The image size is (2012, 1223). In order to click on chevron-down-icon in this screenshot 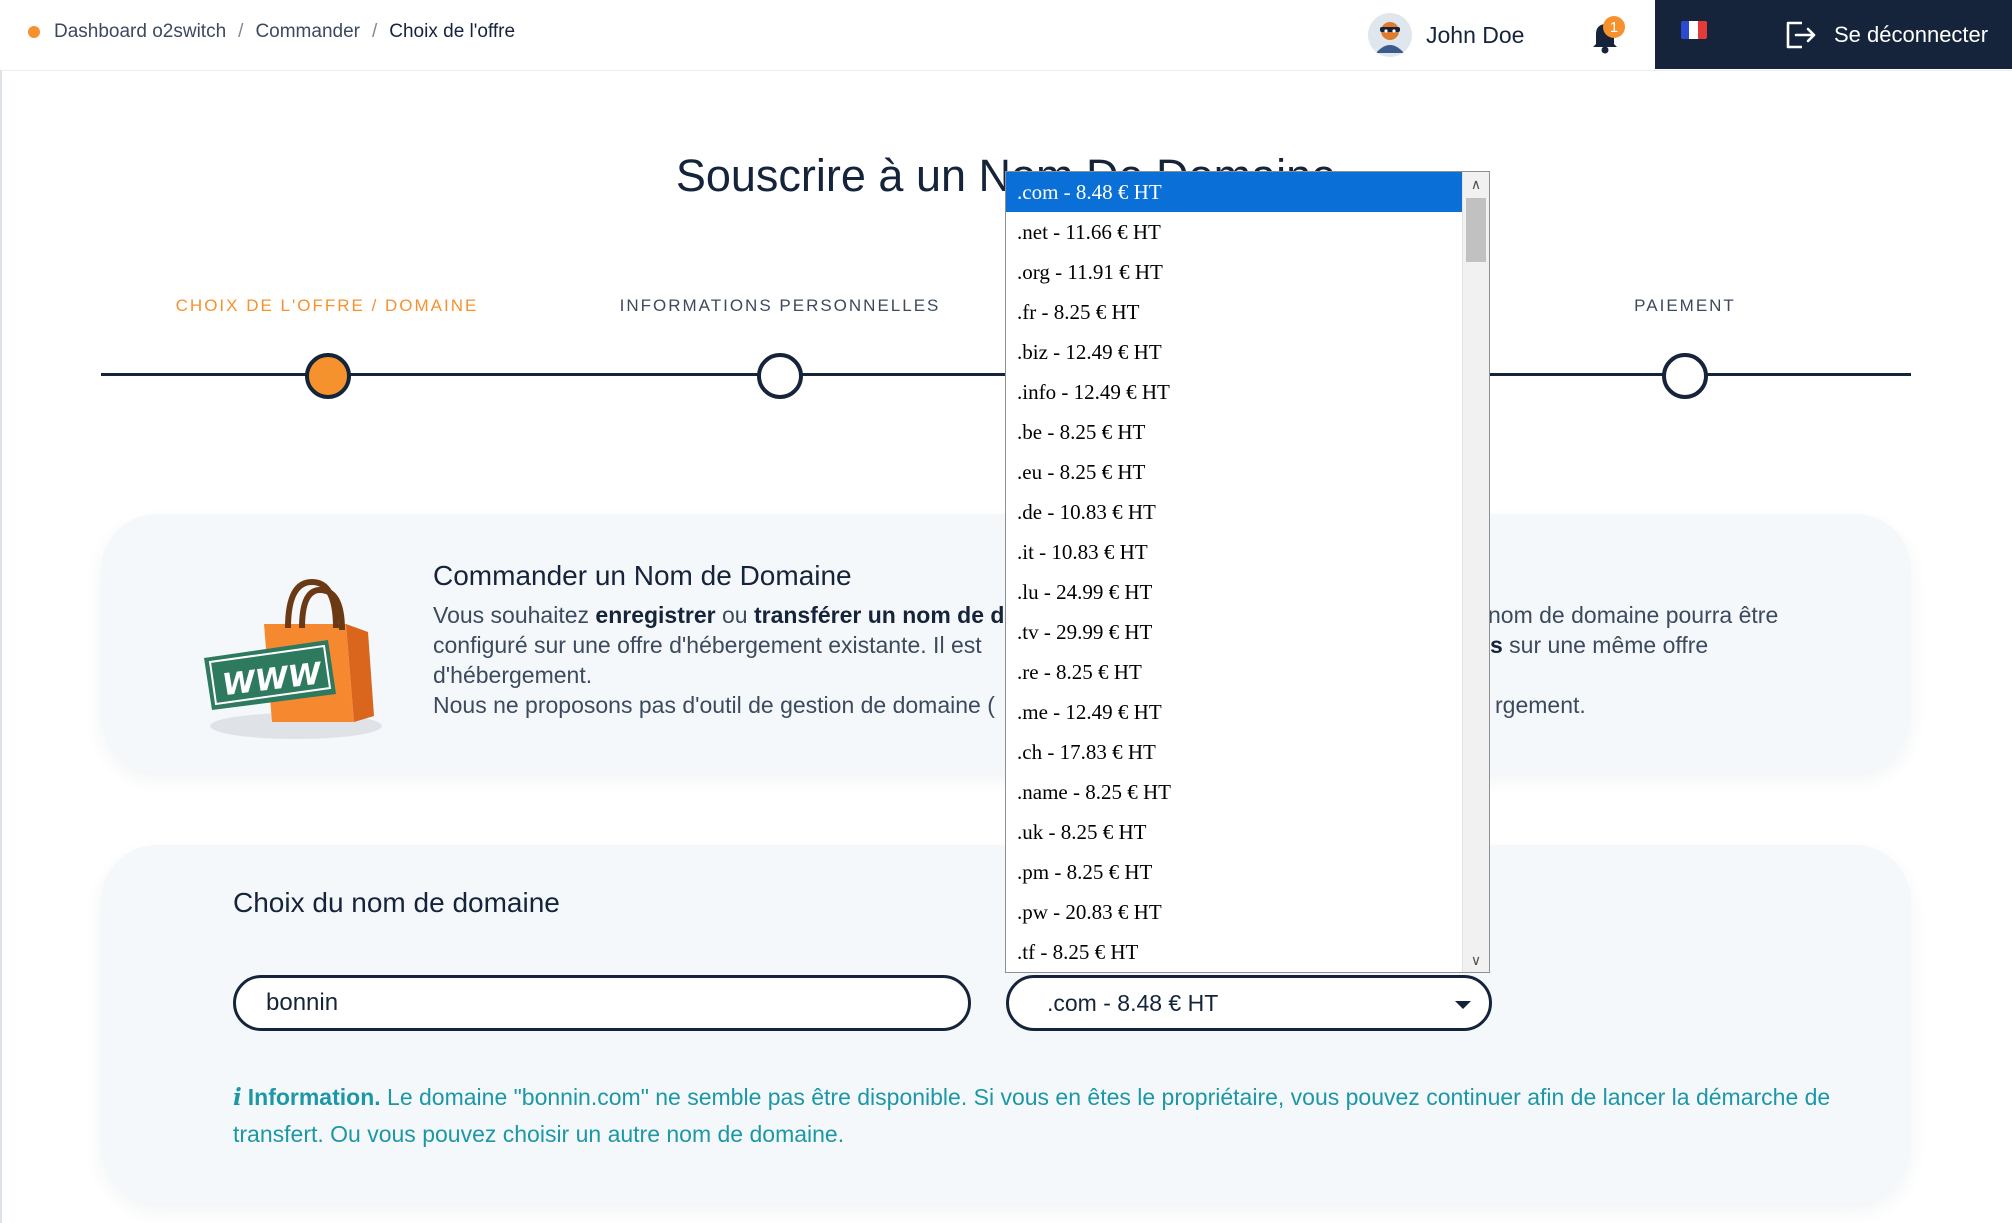, I will do `click(1463, 1005)`.